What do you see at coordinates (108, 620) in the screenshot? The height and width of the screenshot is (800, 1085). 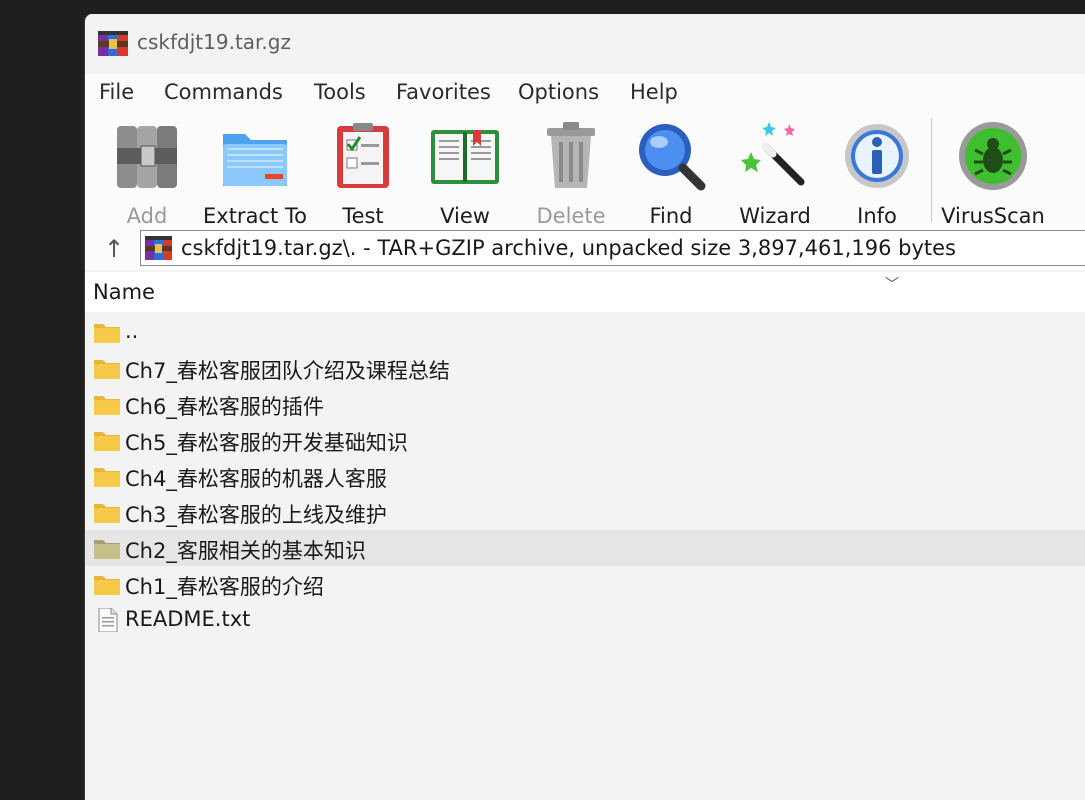 I see `text-file-icon` at bounding box center [108, 620].